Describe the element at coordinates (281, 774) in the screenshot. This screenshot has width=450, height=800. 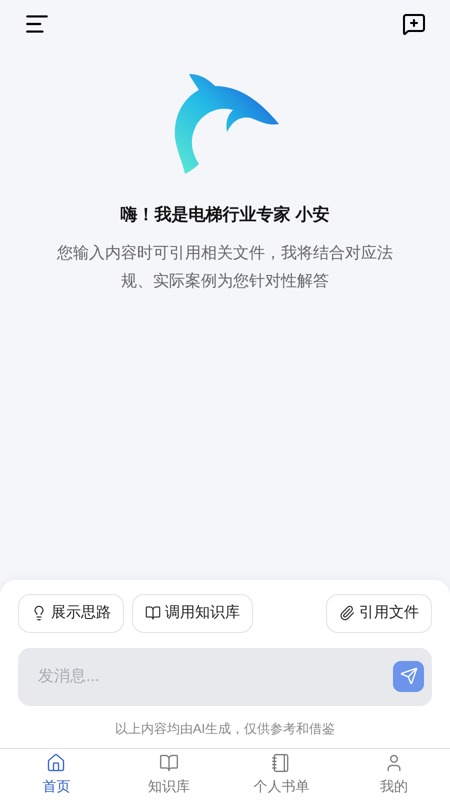
I see `nav-tab: 个人书单` at that location.